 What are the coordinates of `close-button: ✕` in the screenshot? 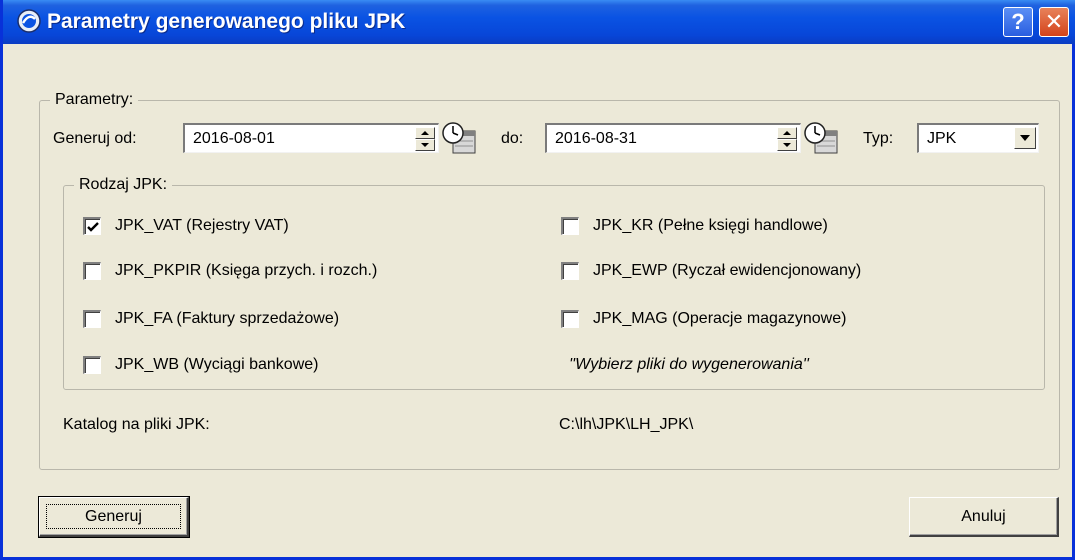 It's located at (1054, 22).